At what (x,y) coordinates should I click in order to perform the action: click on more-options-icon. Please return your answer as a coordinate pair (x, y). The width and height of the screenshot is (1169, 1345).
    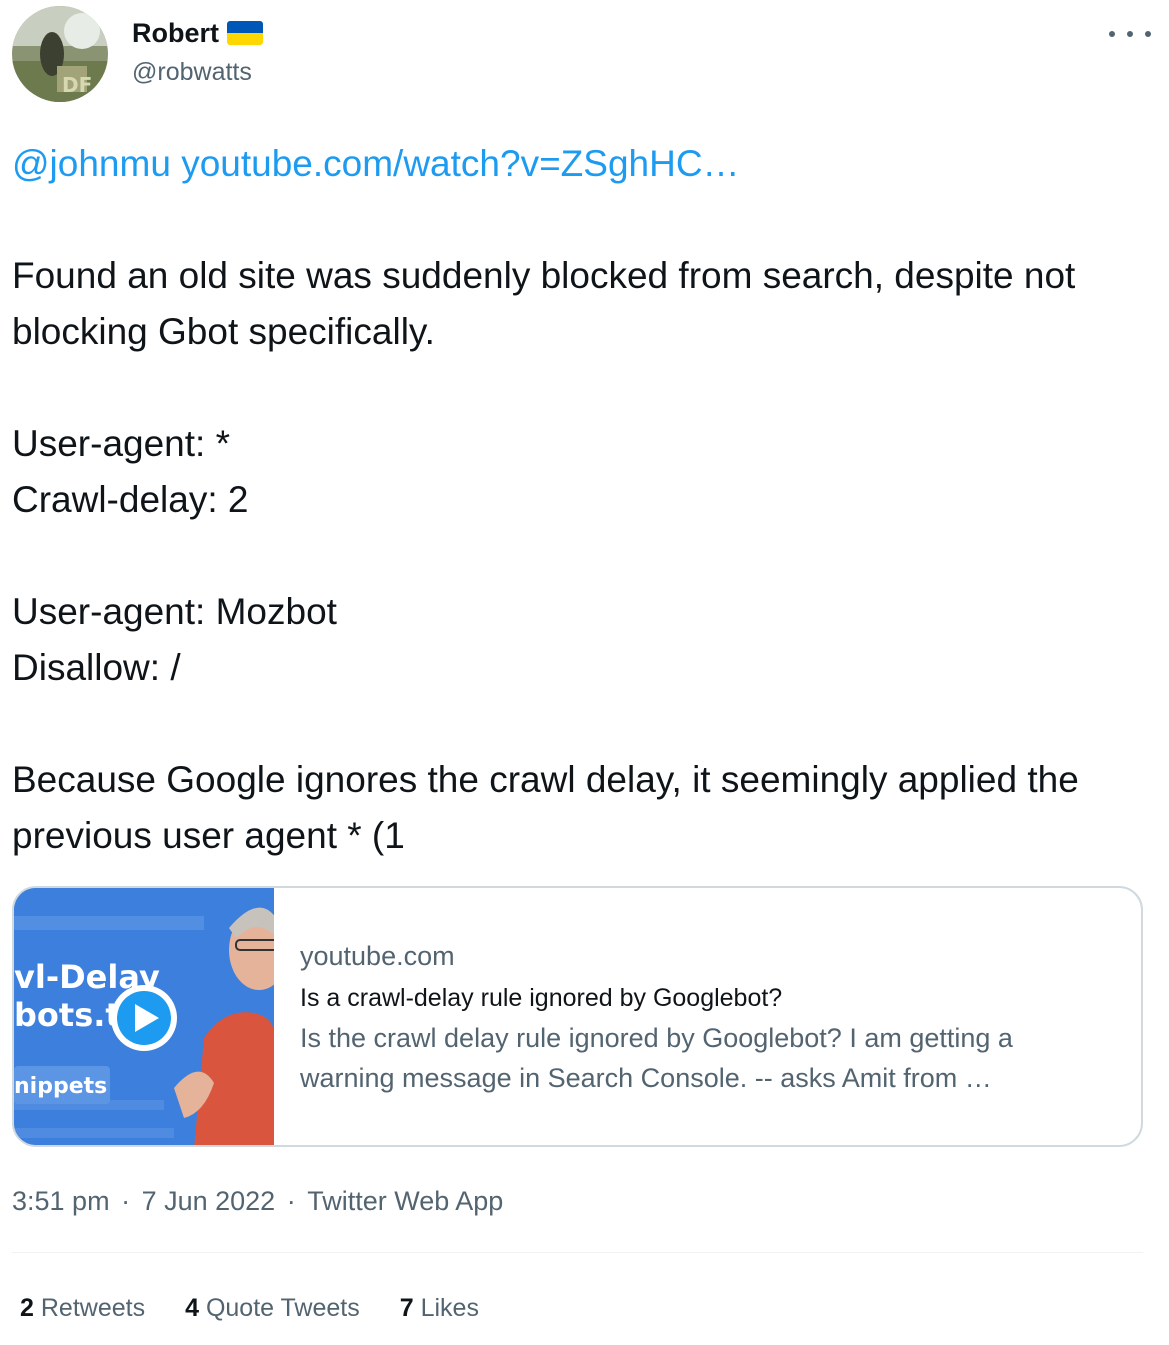
    Looking at the image, I should click on (1130, 34).